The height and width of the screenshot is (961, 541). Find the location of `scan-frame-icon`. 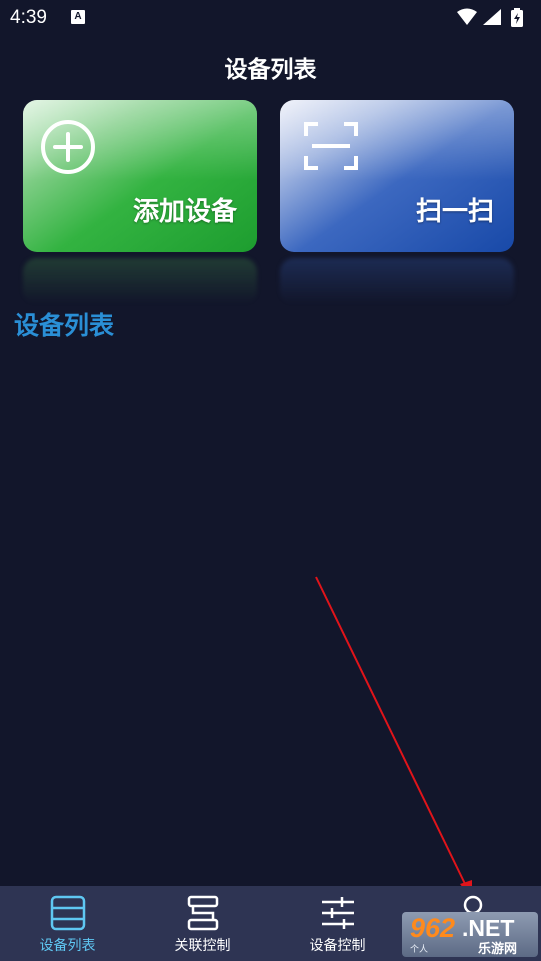

scan-frame-icon is located at coordinates (331, 146).